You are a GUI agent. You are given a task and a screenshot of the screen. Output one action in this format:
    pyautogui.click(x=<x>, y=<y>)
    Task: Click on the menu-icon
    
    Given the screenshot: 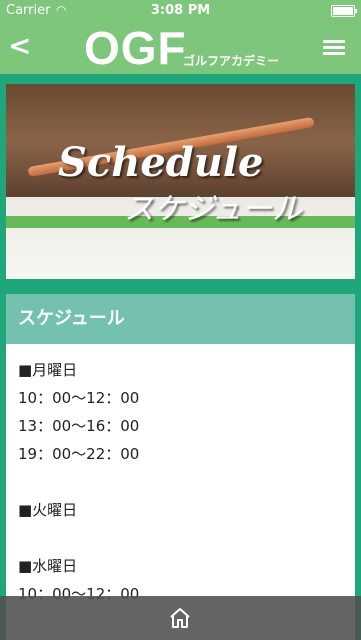 What is the action you would take?
    pyautogui.click(x=334, y=48)
    